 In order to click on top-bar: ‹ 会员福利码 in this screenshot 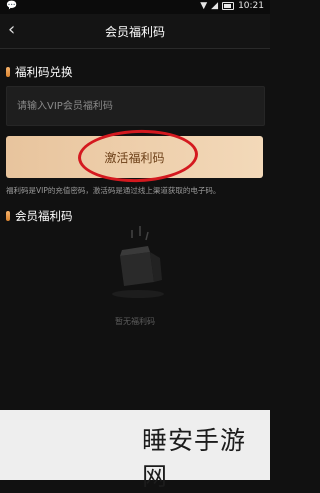, I will do `click(135, 31)`.